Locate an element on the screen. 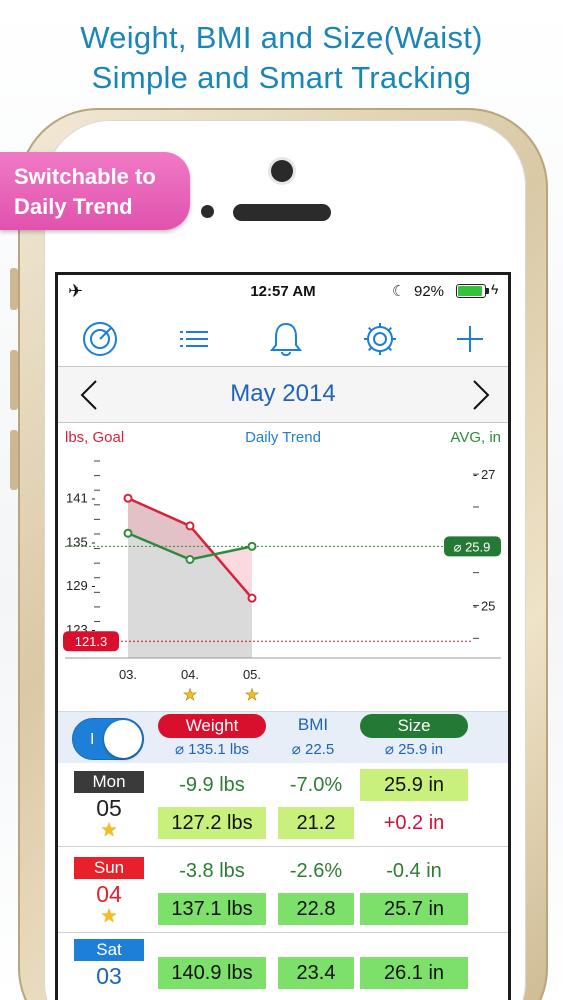  weight-change: -9.9 lbs is located at coordinates (212, 785).